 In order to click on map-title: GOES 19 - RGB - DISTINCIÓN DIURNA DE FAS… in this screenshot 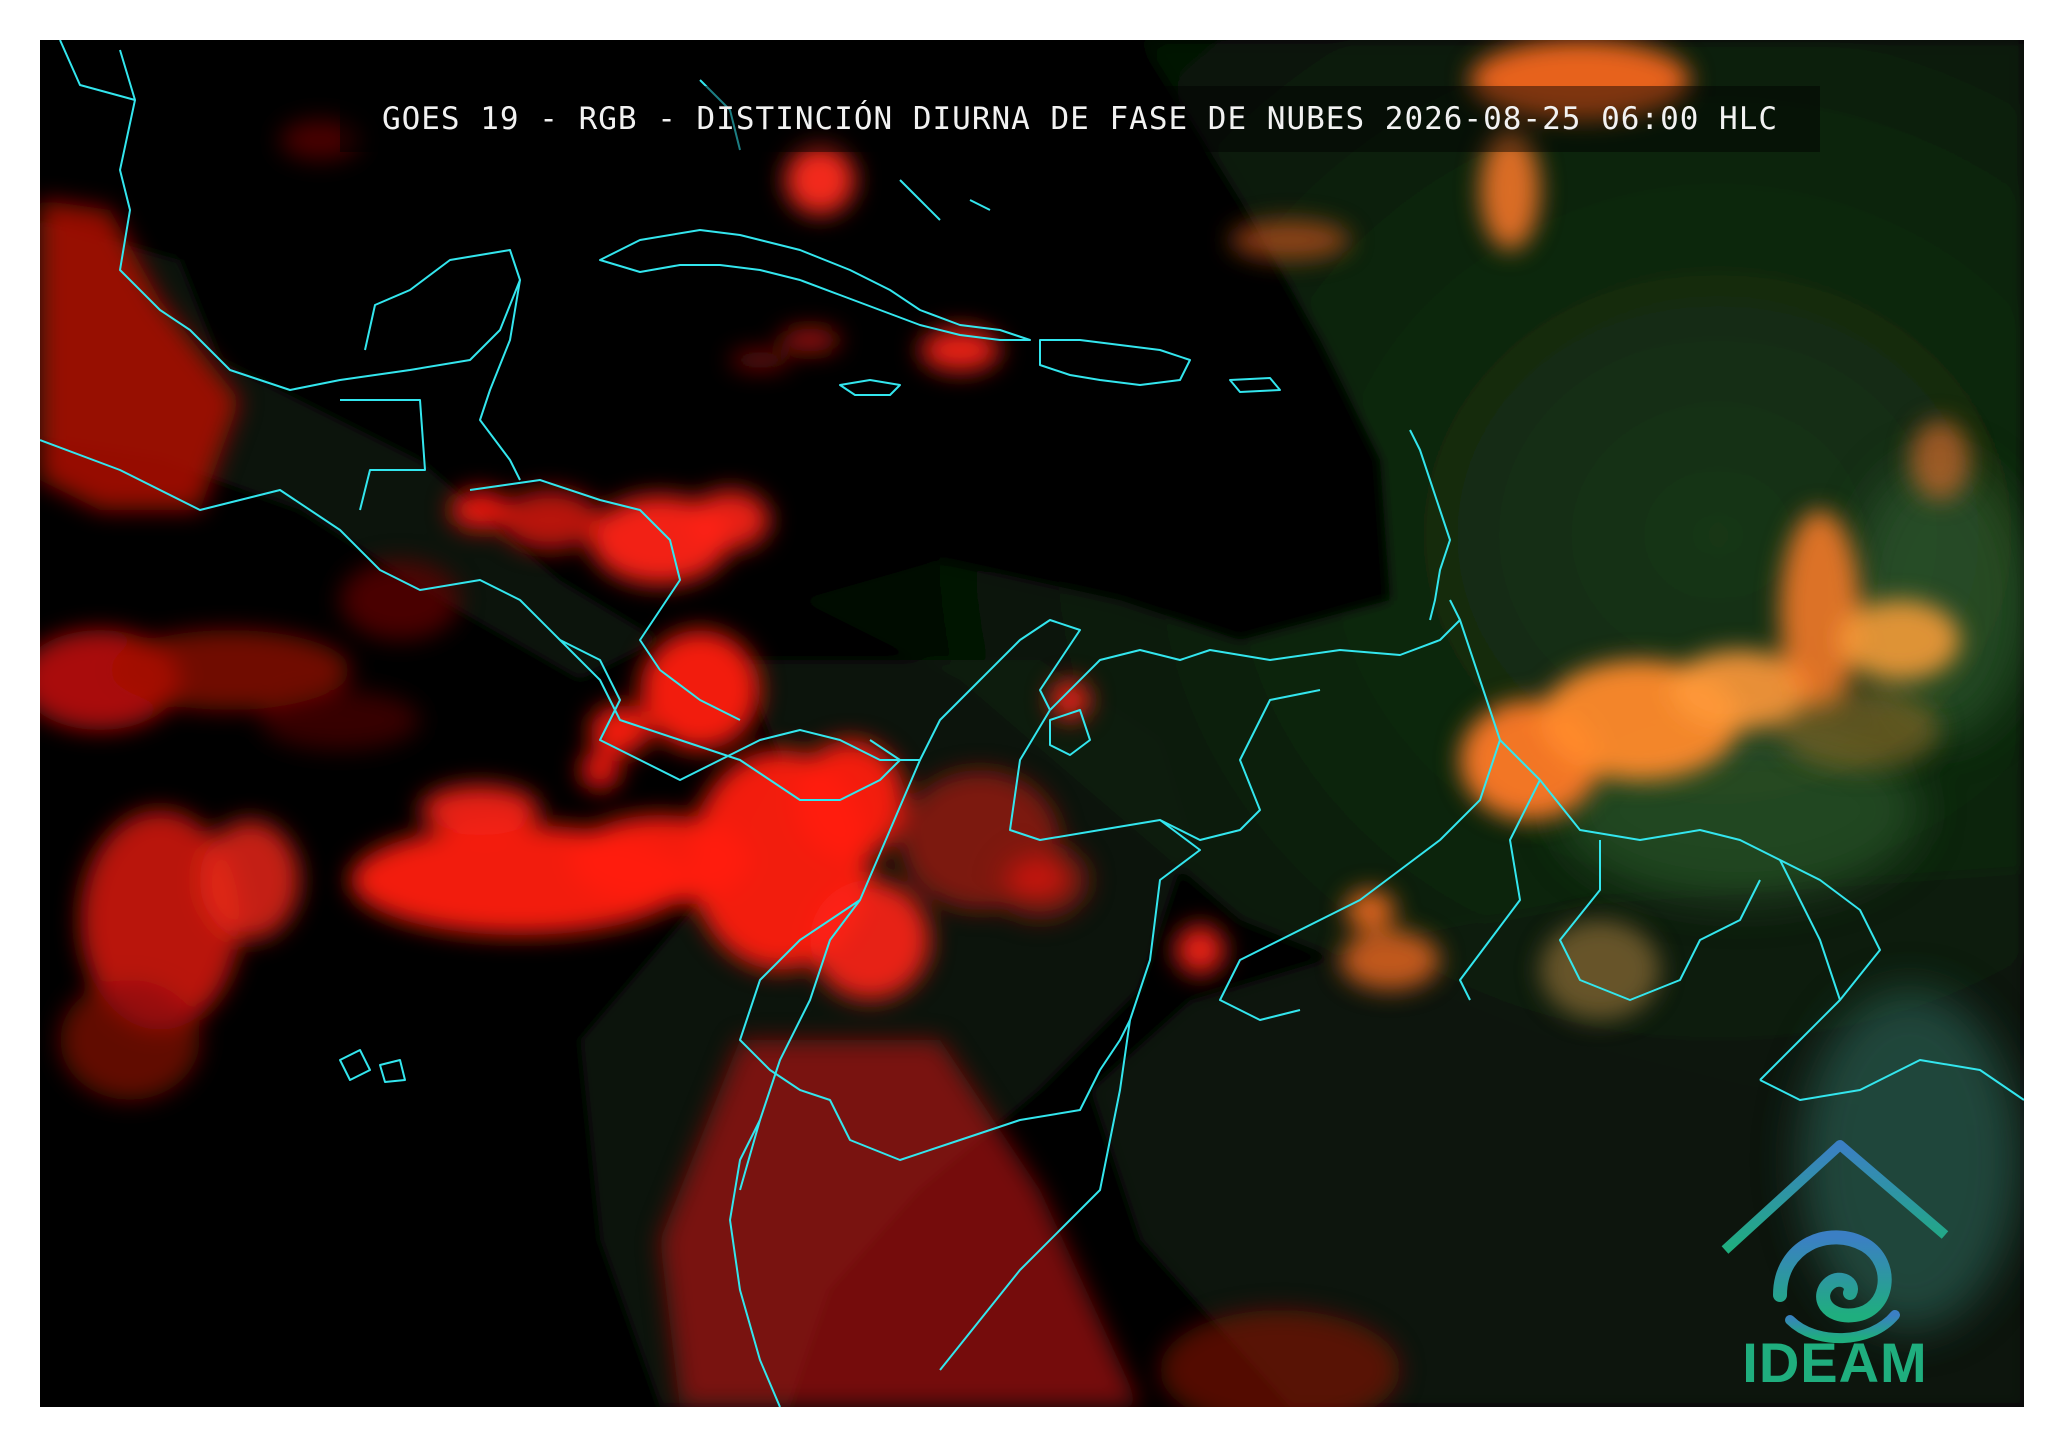, I will do `click(1080, 119)`.